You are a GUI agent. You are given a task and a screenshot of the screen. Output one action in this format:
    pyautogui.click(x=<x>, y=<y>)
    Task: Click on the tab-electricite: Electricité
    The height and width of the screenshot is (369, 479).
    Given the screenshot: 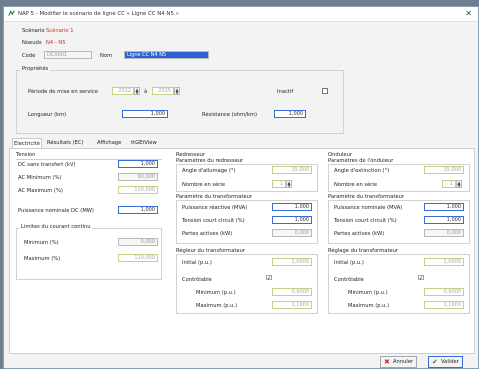 What is the action you would take?
    pyautogui.click(x=27, y=143)
    